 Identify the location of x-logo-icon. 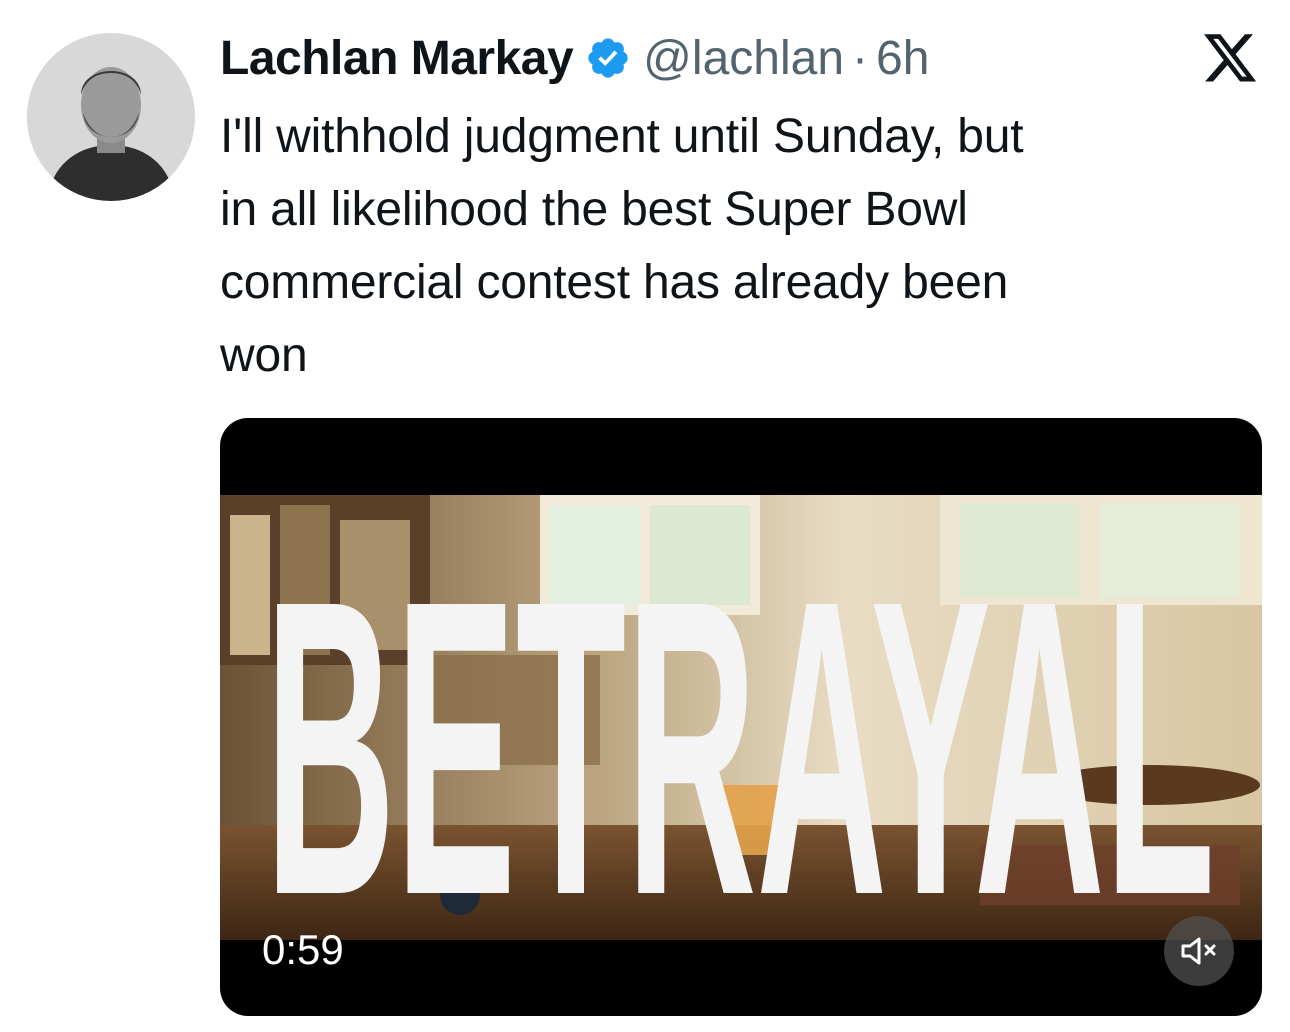
(1231, 59).